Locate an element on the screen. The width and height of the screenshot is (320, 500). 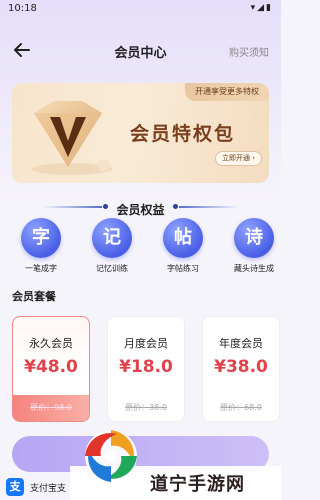
benefit-char-icon: 记 is located at coordinates (112, 238).